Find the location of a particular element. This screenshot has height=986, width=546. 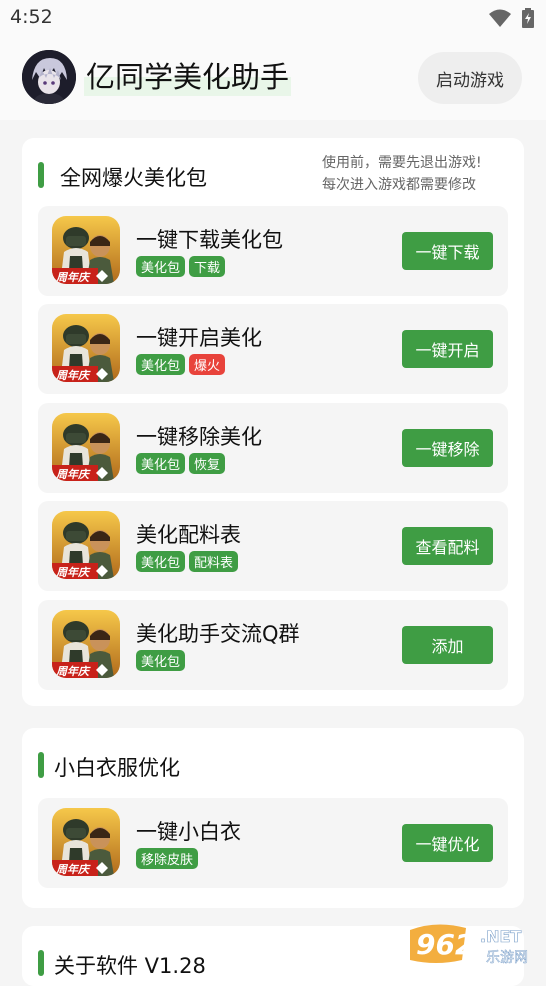

optimize-button: 一键优化 is located at coordinates (447, 843).